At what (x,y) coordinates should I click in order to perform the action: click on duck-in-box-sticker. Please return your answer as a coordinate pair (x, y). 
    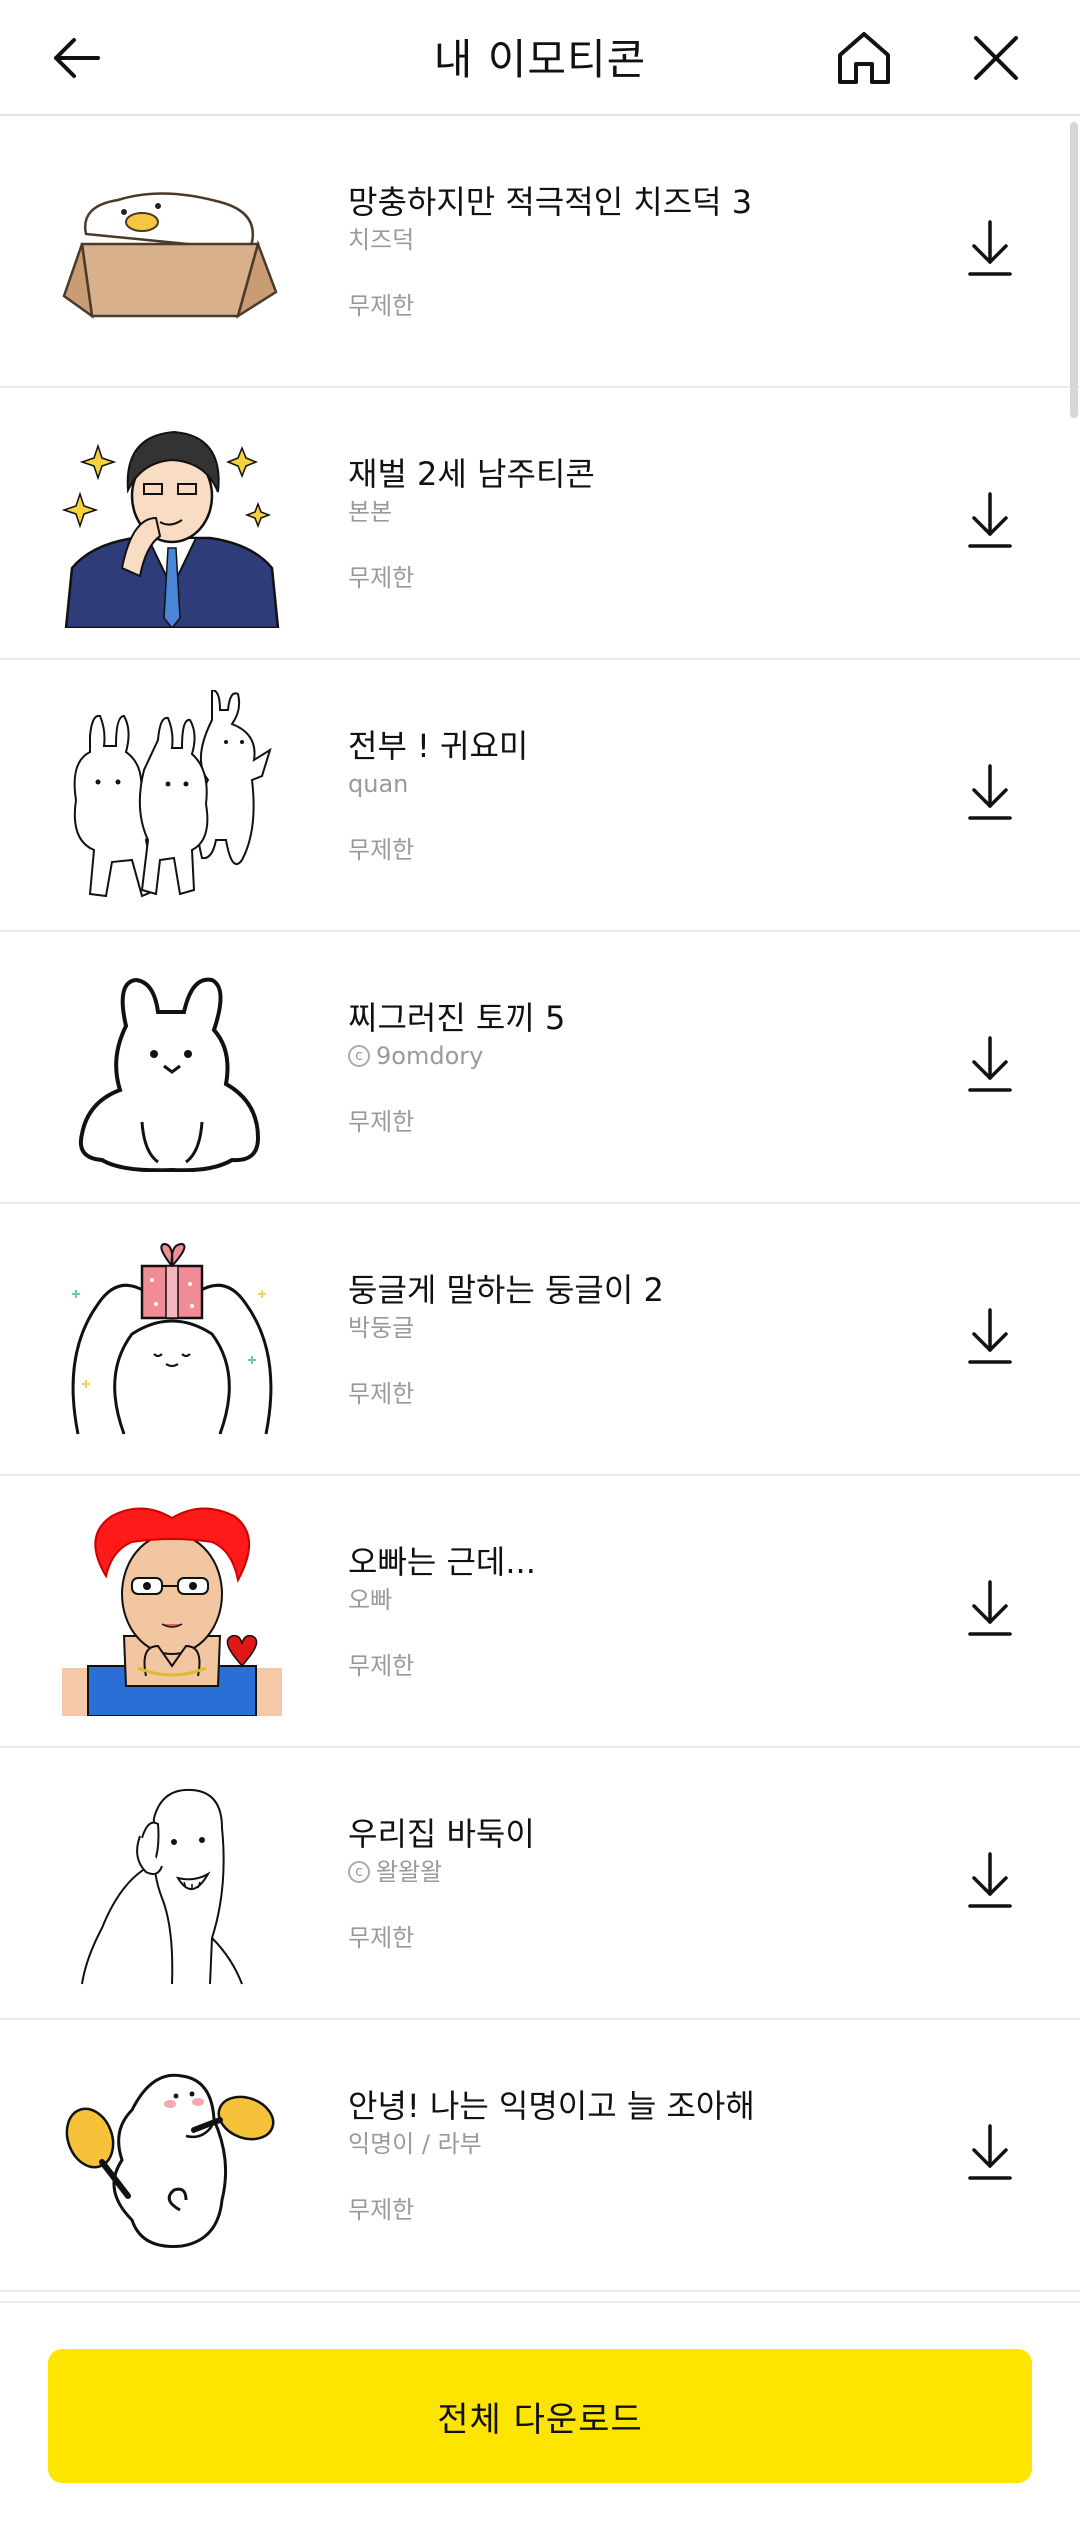
    Looking at the image, I should click on (170, 255).